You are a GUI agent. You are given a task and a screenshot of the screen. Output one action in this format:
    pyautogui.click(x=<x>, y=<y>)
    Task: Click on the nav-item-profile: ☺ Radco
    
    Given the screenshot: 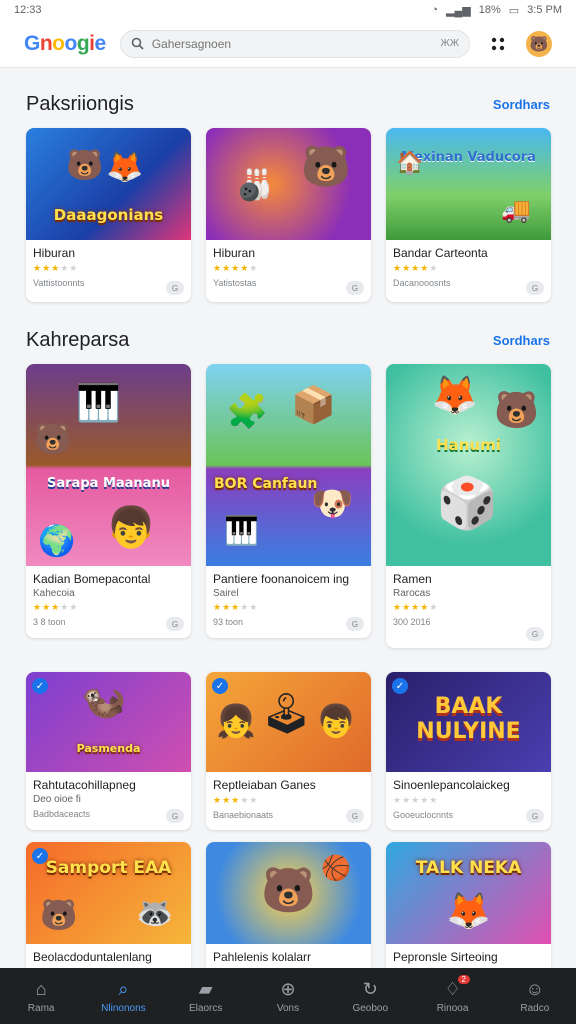 What is the action you would take?
    pyautogui.click(x=535, y=996)
    